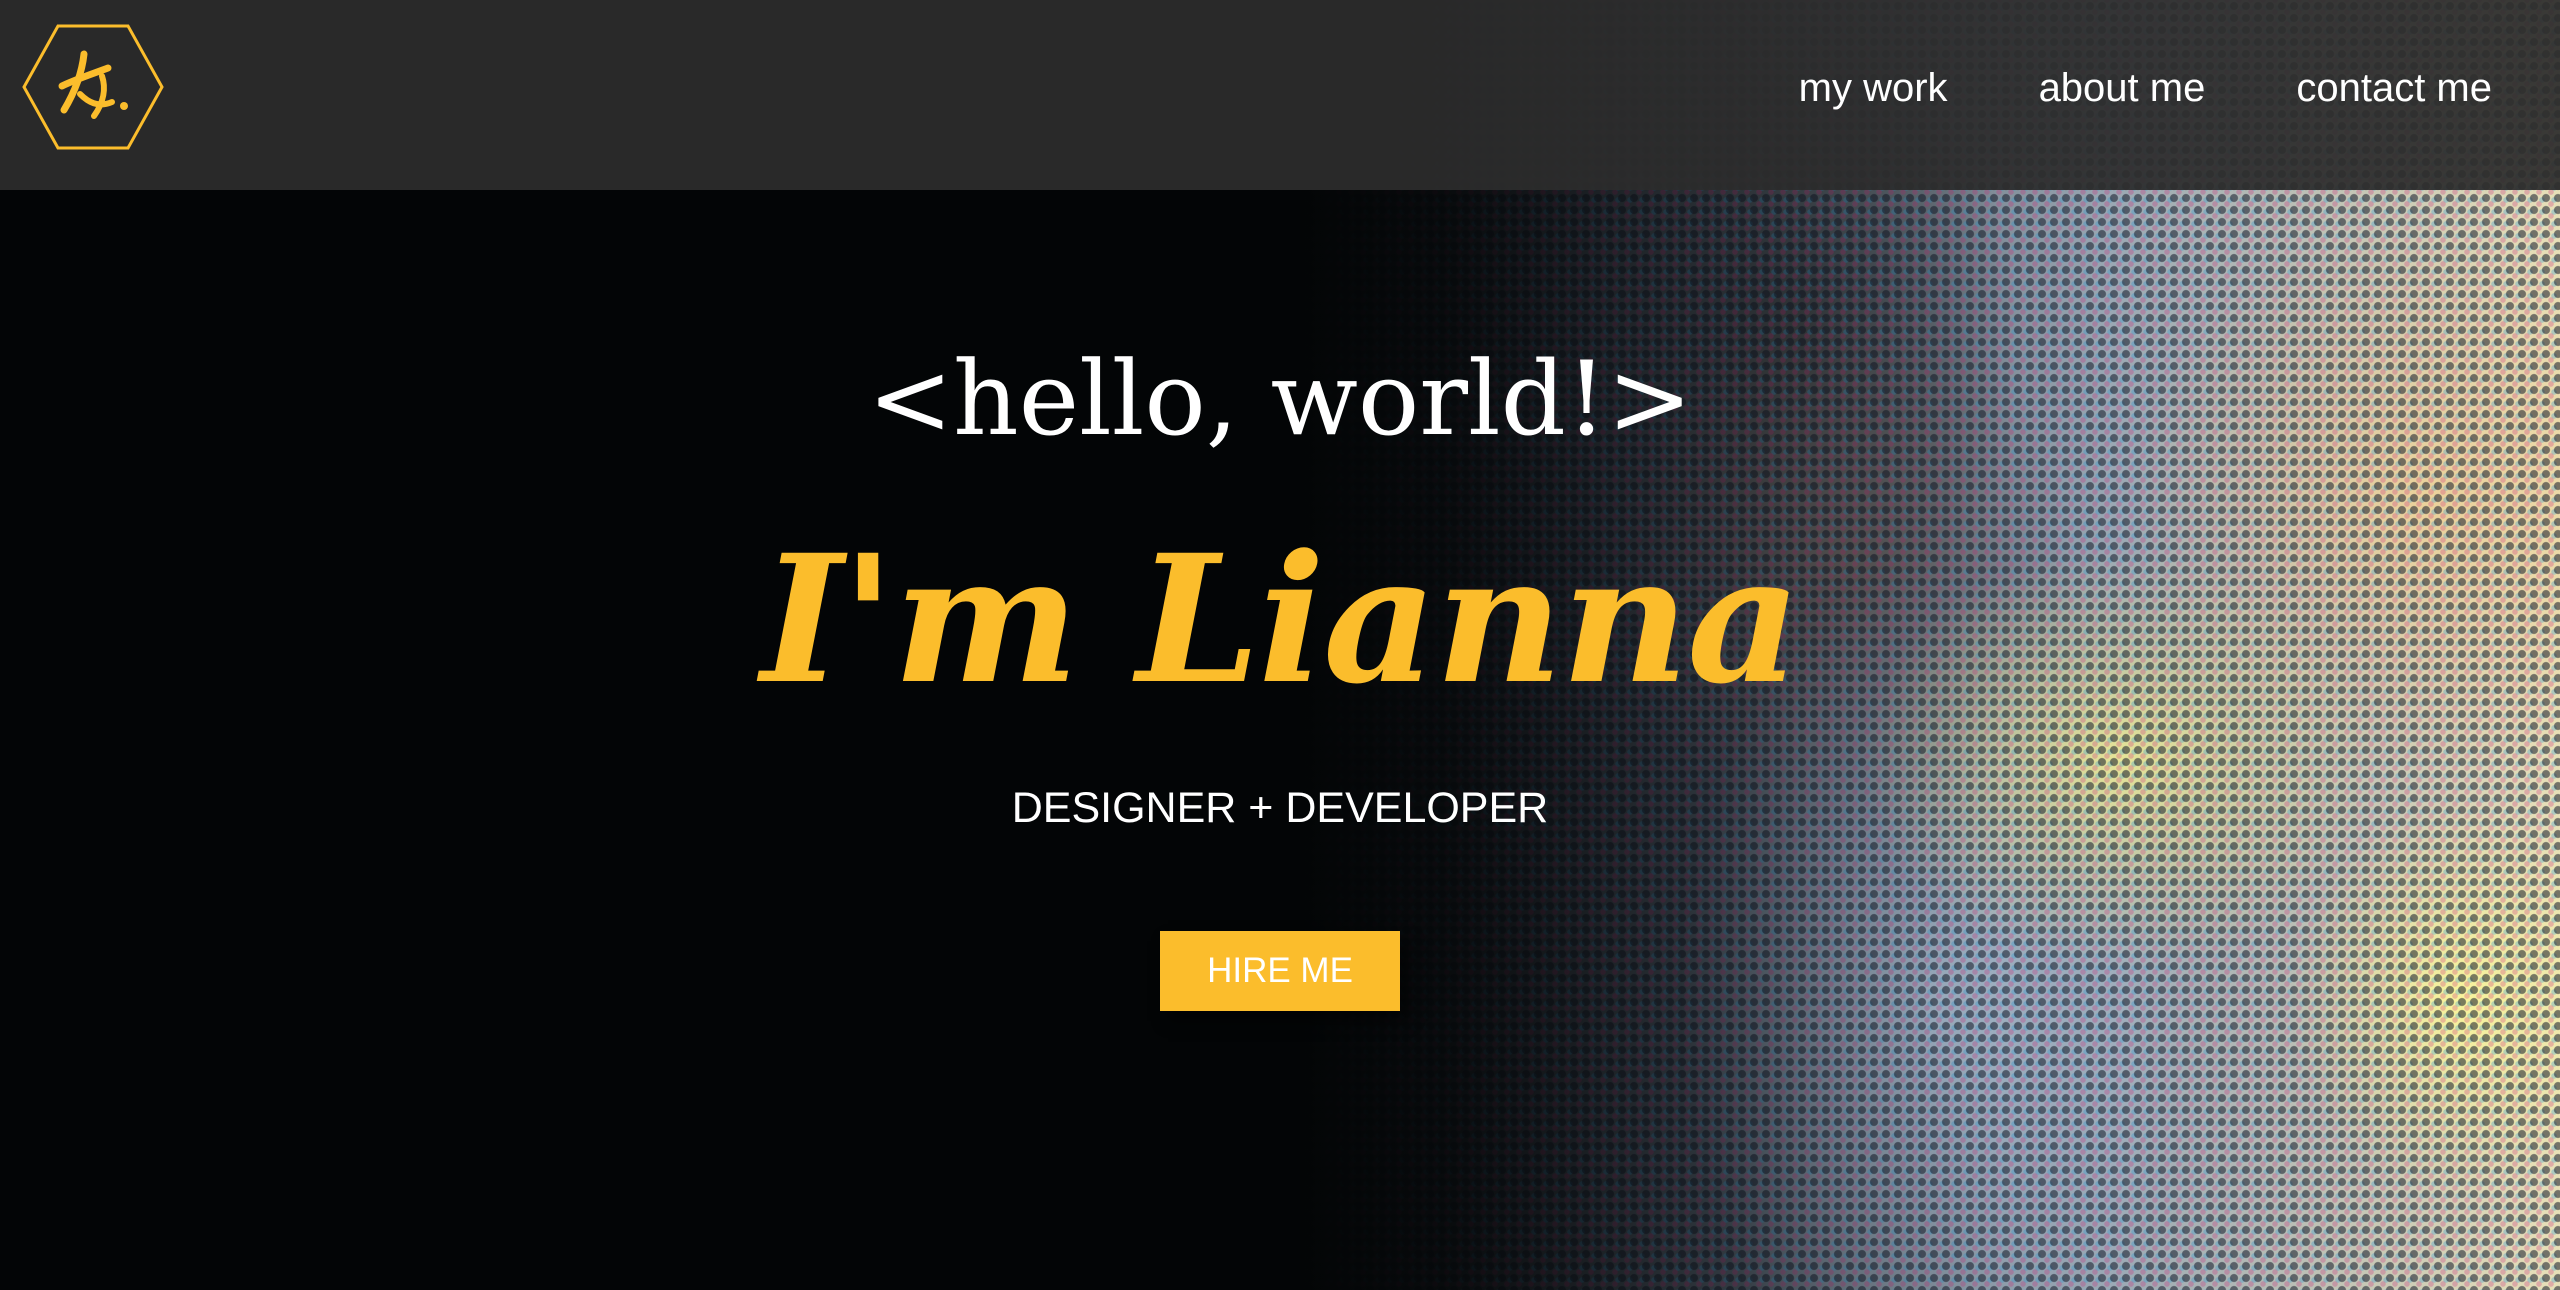  I want to click on site-header: my work about me contact me, so click(1280, 95).